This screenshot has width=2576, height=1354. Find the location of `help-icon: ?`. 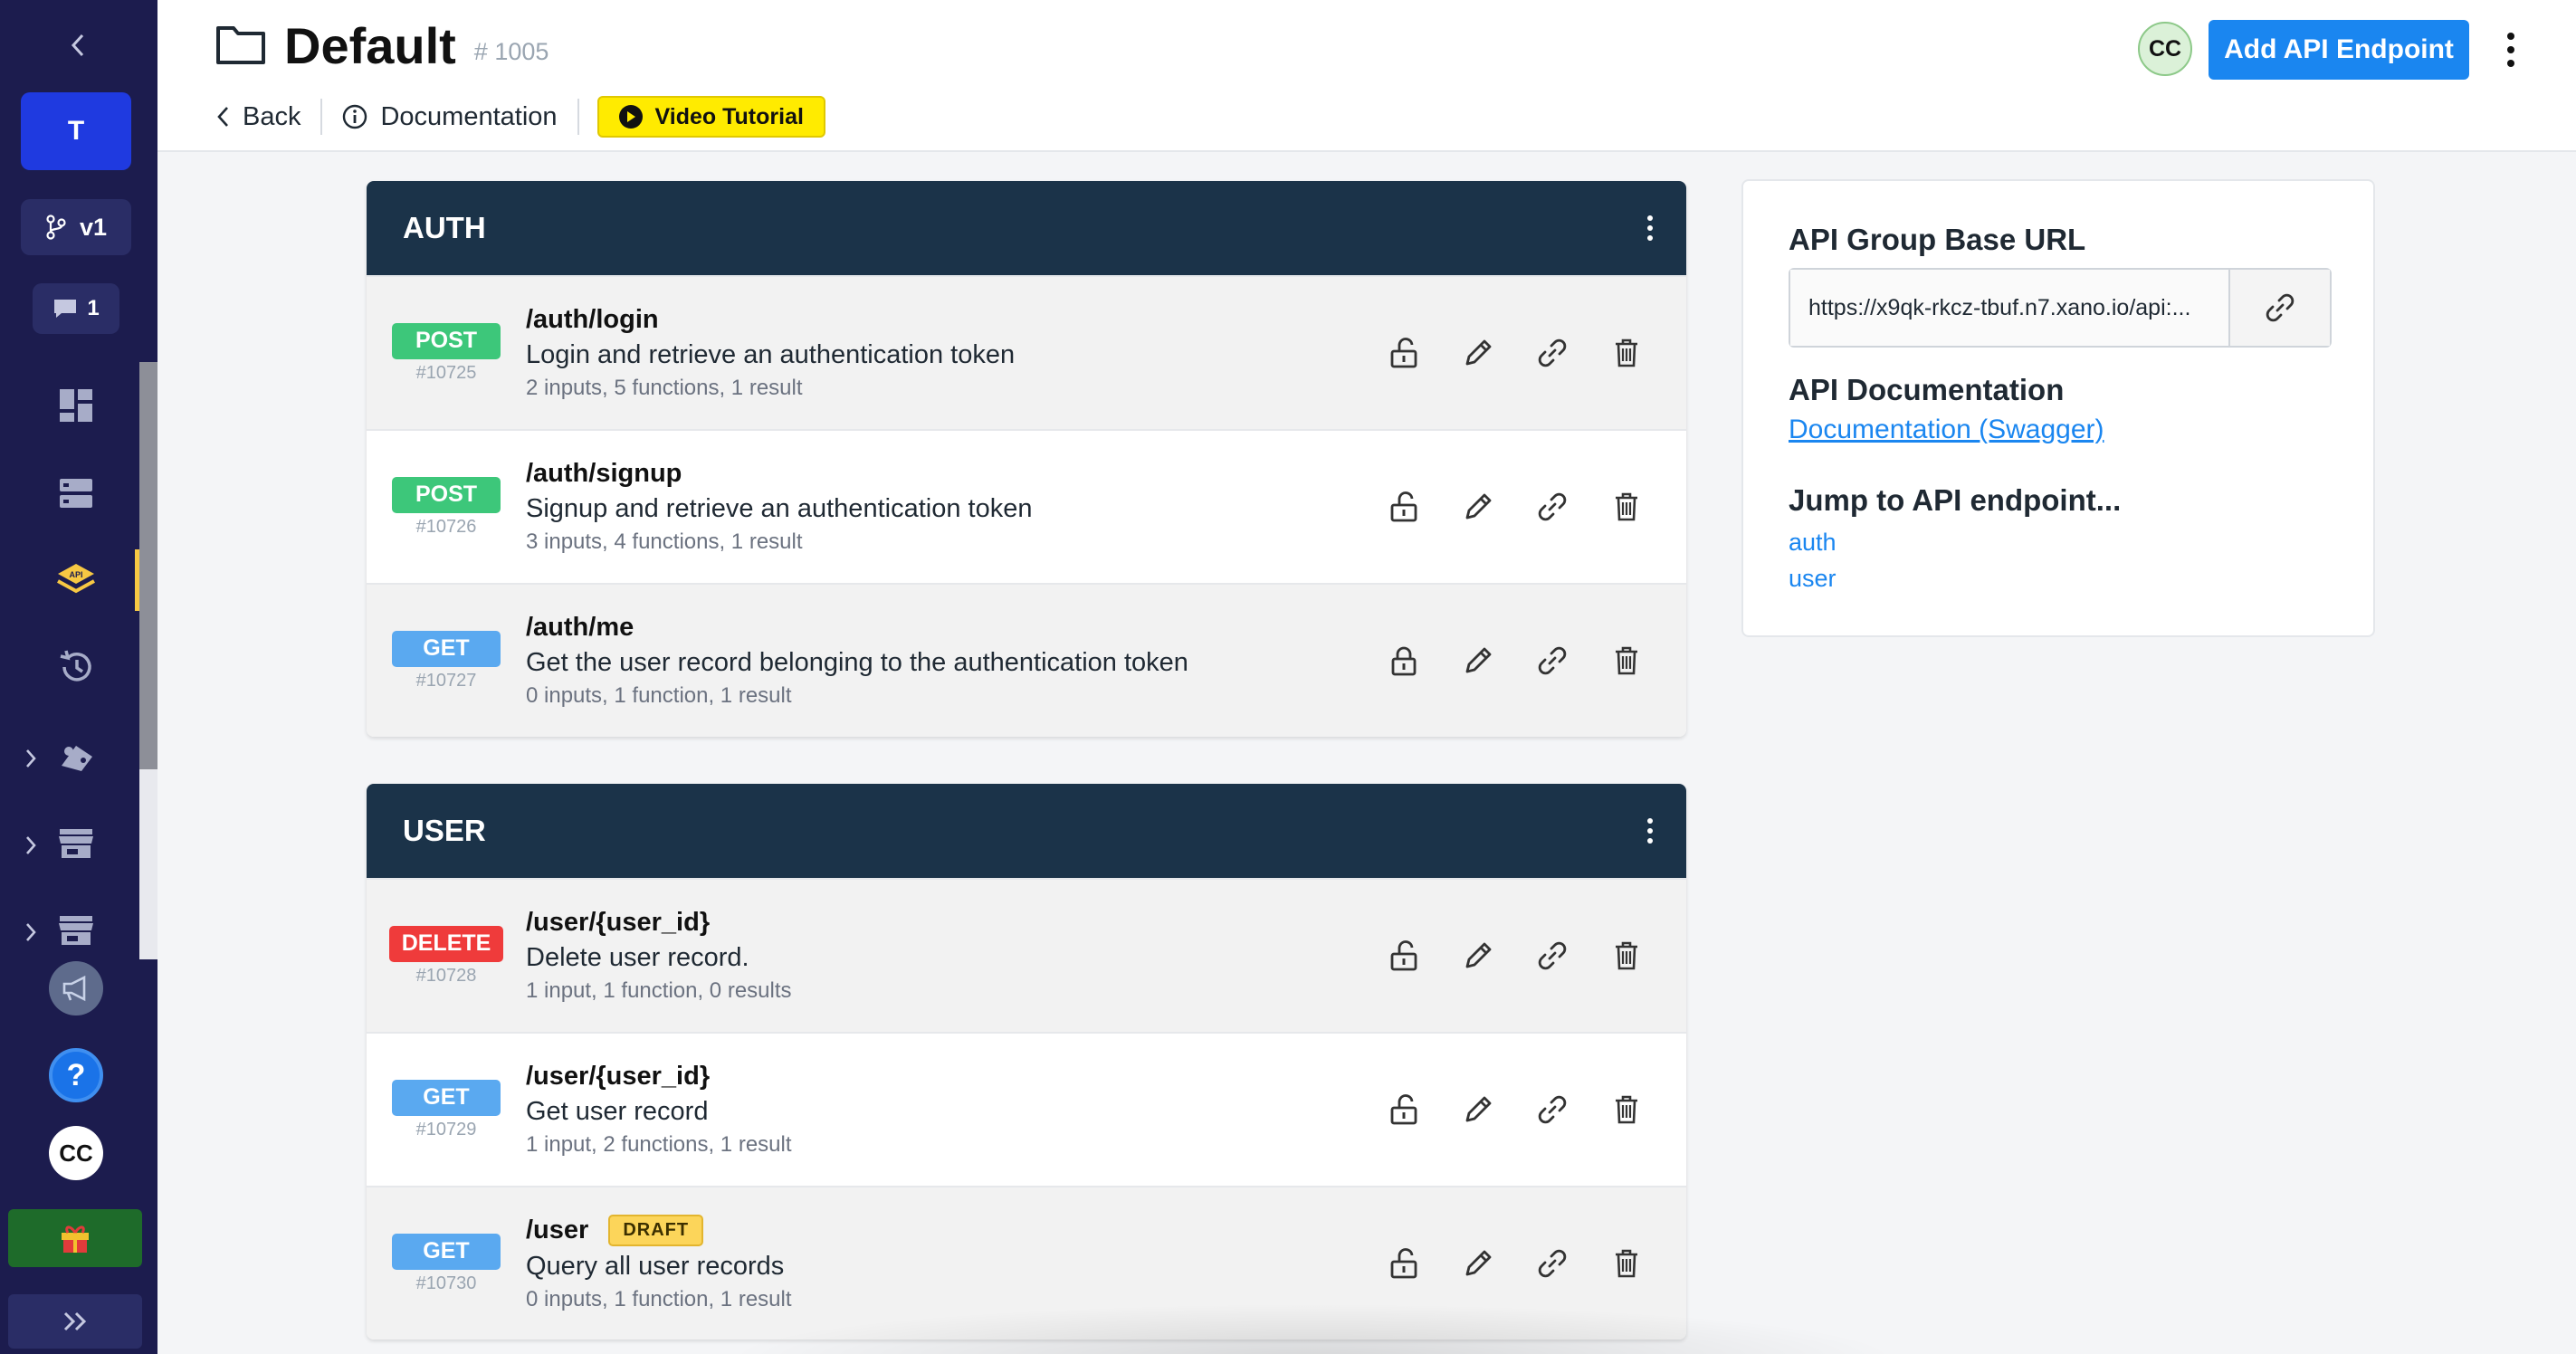

help-icon: ? is located at coordinates (76, 1074).